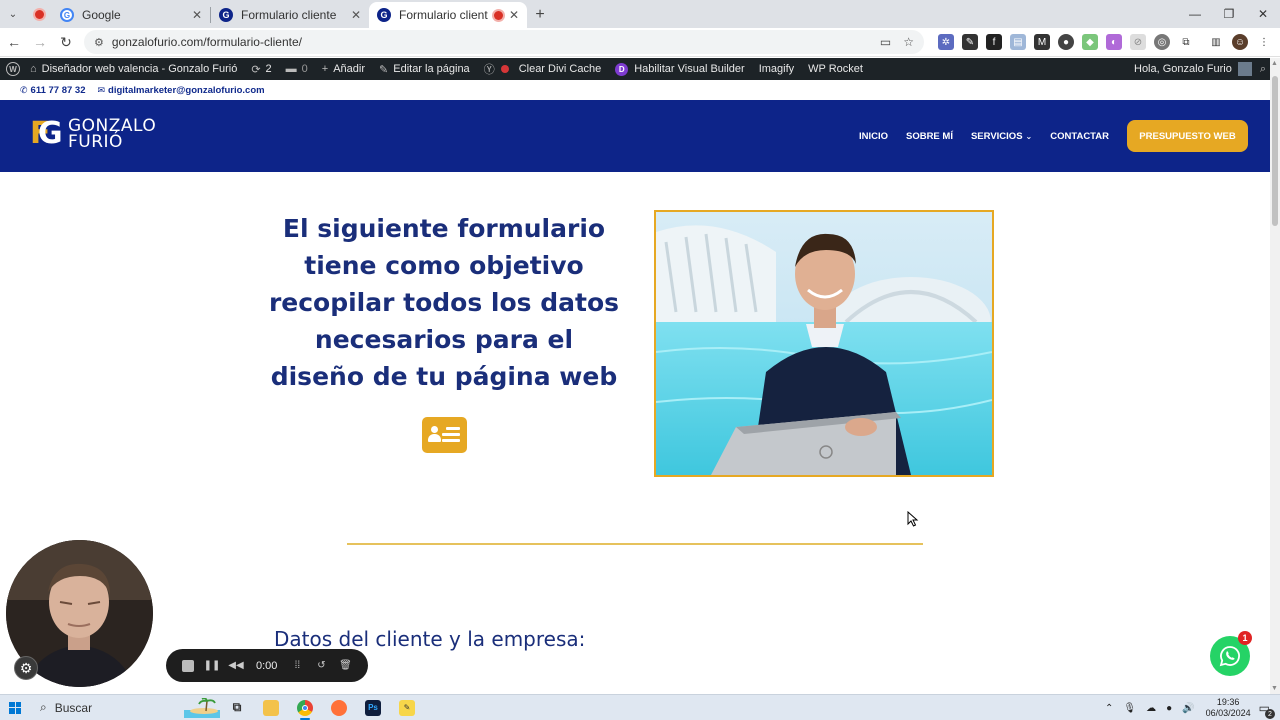  Describe the element at coordinates (560, 69) in the screenshot. I see `wp-clear-divi-cache: Clear Divi Cache` at that location.